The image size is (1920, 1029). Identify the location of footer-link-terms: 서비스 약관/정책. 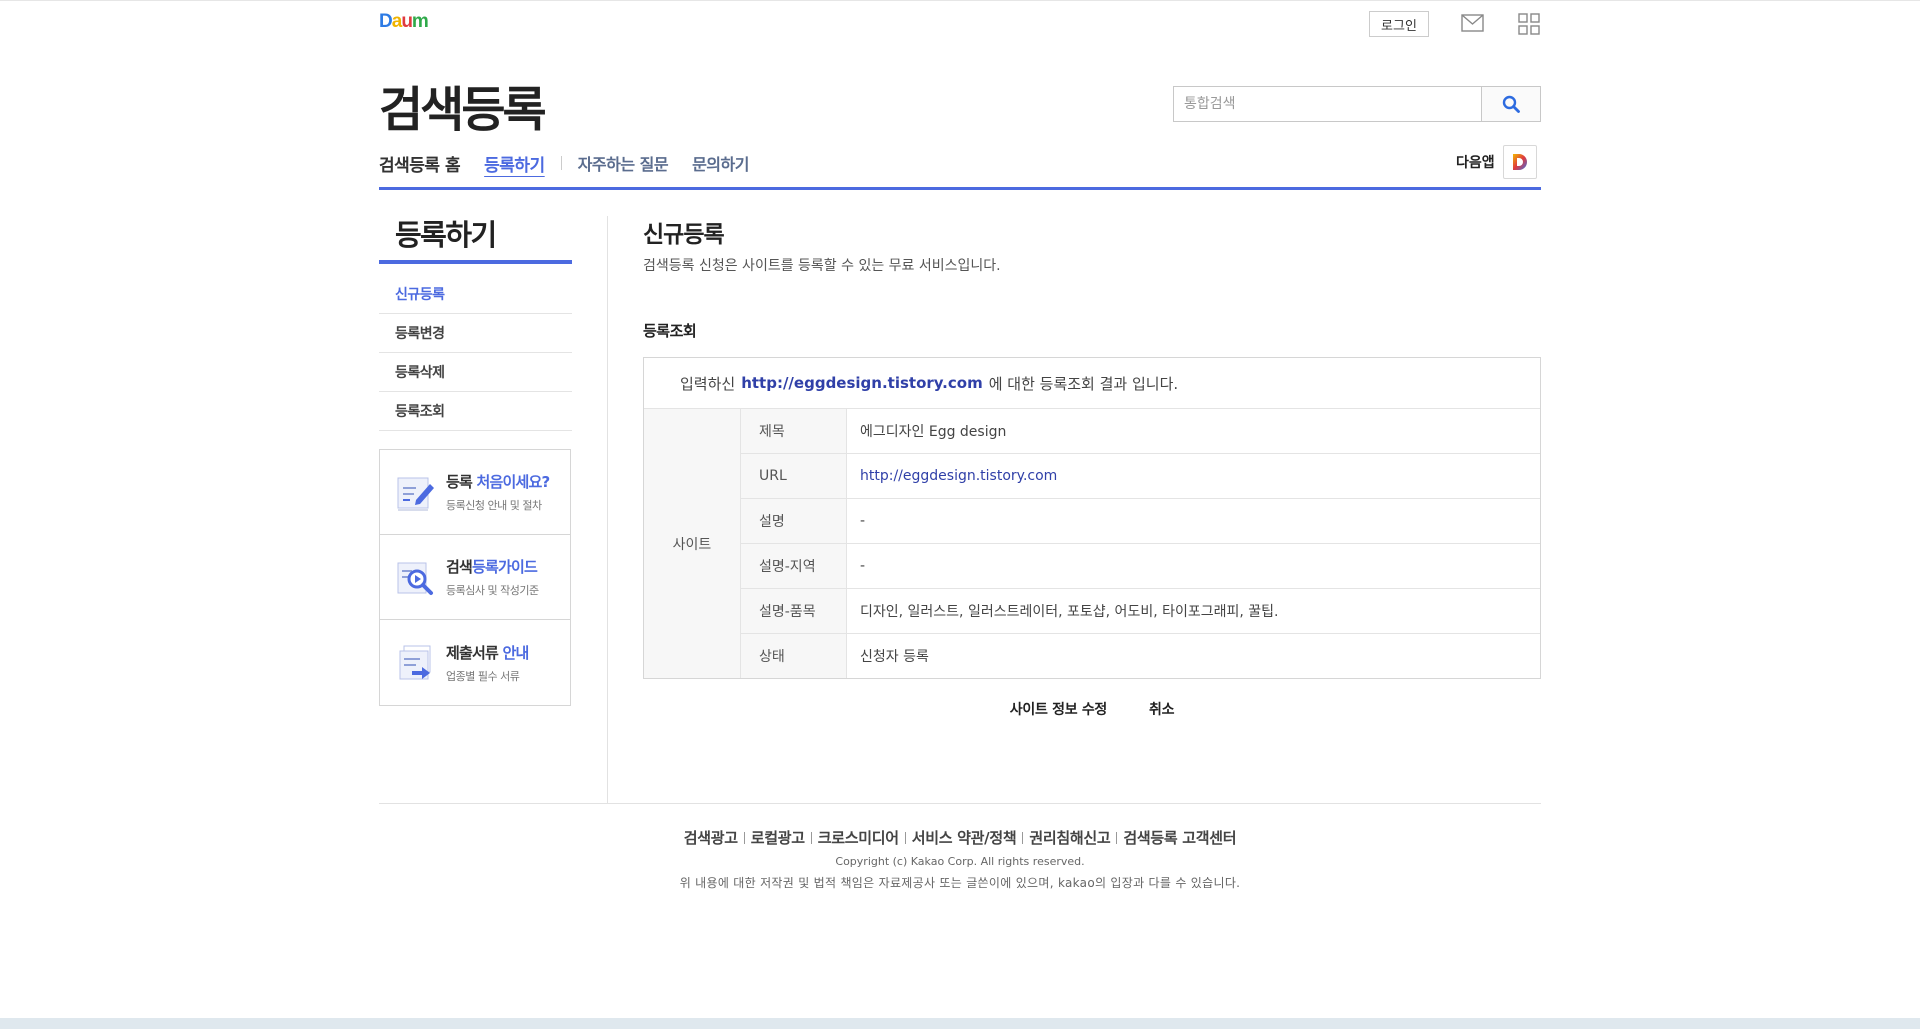
(964, 837).